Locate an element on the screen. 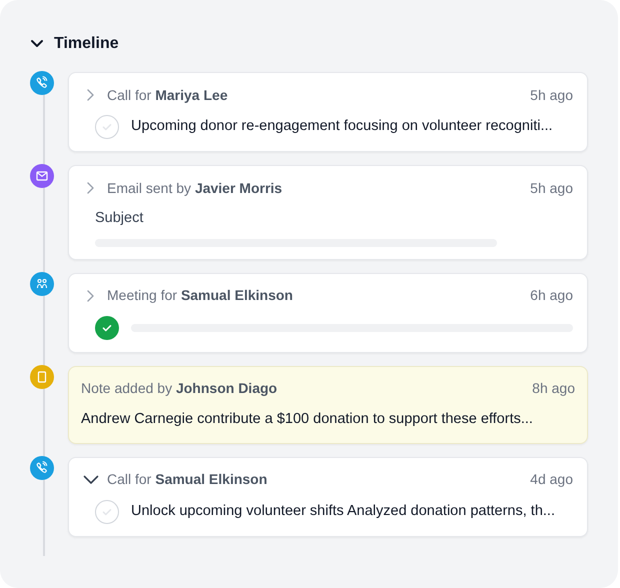  activity-title: Call for Samual Elkinson is located at coordinates (187, 479).